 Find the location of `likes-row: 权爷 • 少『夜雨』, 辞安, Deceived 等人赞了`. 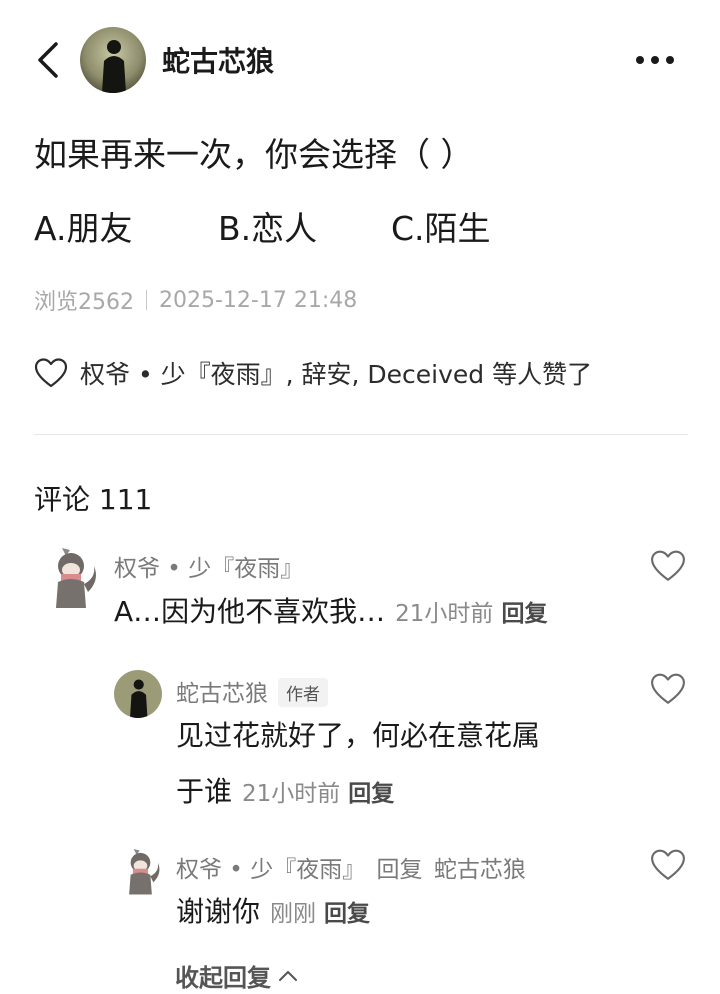

likes-row: 权爷 • 少『夜雨』, 辞安, Deceived 等人赞了 is located at coordinates (313, 373).